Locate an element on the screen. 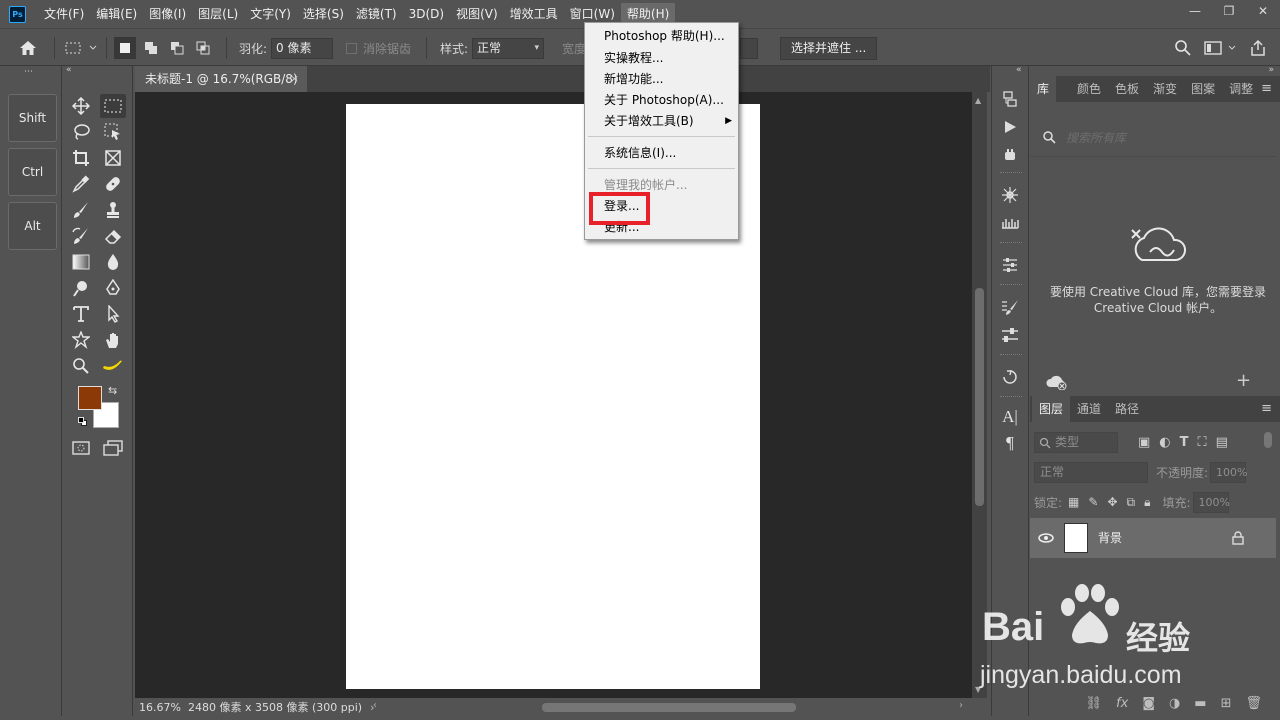 The image size is (1280, 720). home-button is located at coordinates (28, 48).